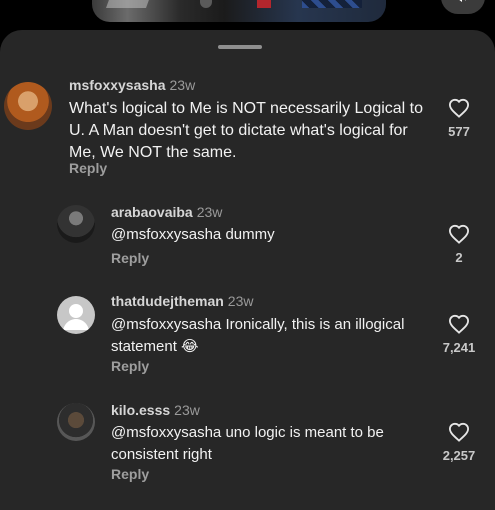  I want to click on like-button: 2, so click(459, 244).